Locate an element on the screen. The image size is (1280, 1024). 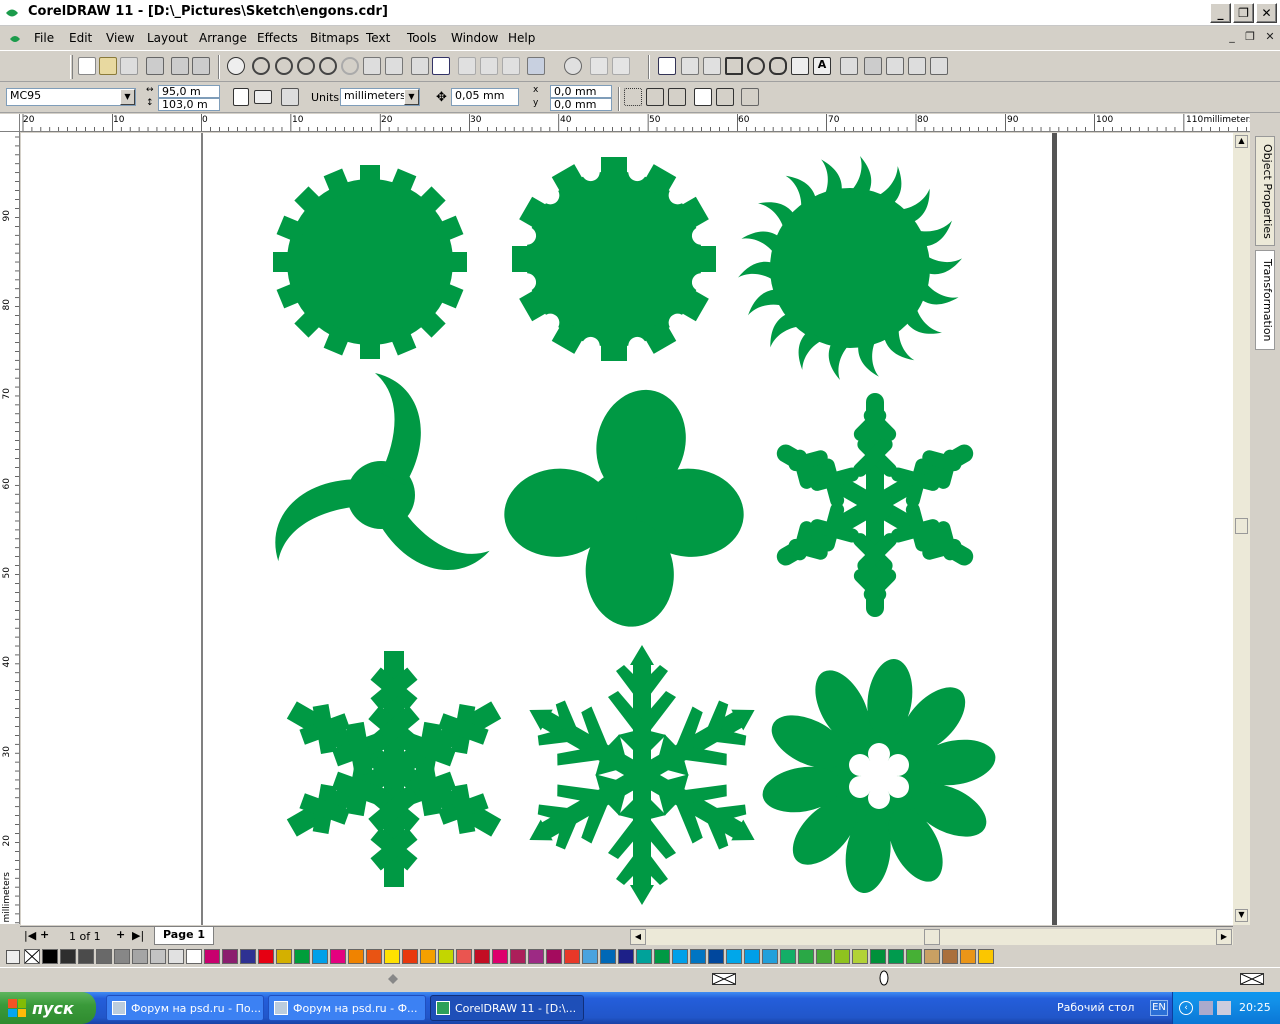
start-button: пуск is located at coordinates (48, 1008).